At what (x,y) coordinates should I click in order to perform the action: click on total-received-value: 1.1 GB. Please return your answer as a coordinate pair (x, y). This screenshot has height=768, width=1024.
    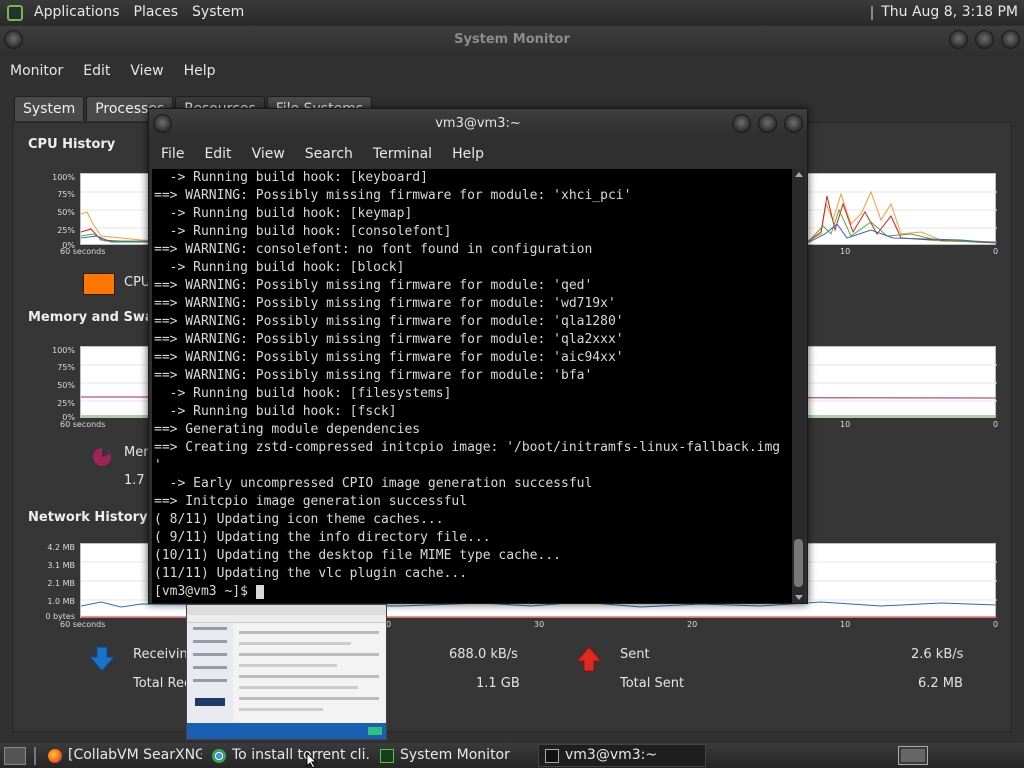
    Looking at the image, I should click on (498, 683).